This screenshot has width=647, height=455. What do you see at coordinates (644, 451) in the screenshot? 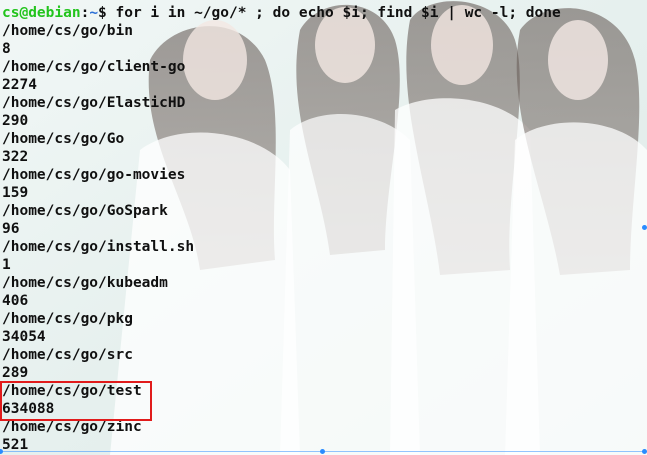
I see `selection-handle-bottom-right` at bounding box center [644, 451].